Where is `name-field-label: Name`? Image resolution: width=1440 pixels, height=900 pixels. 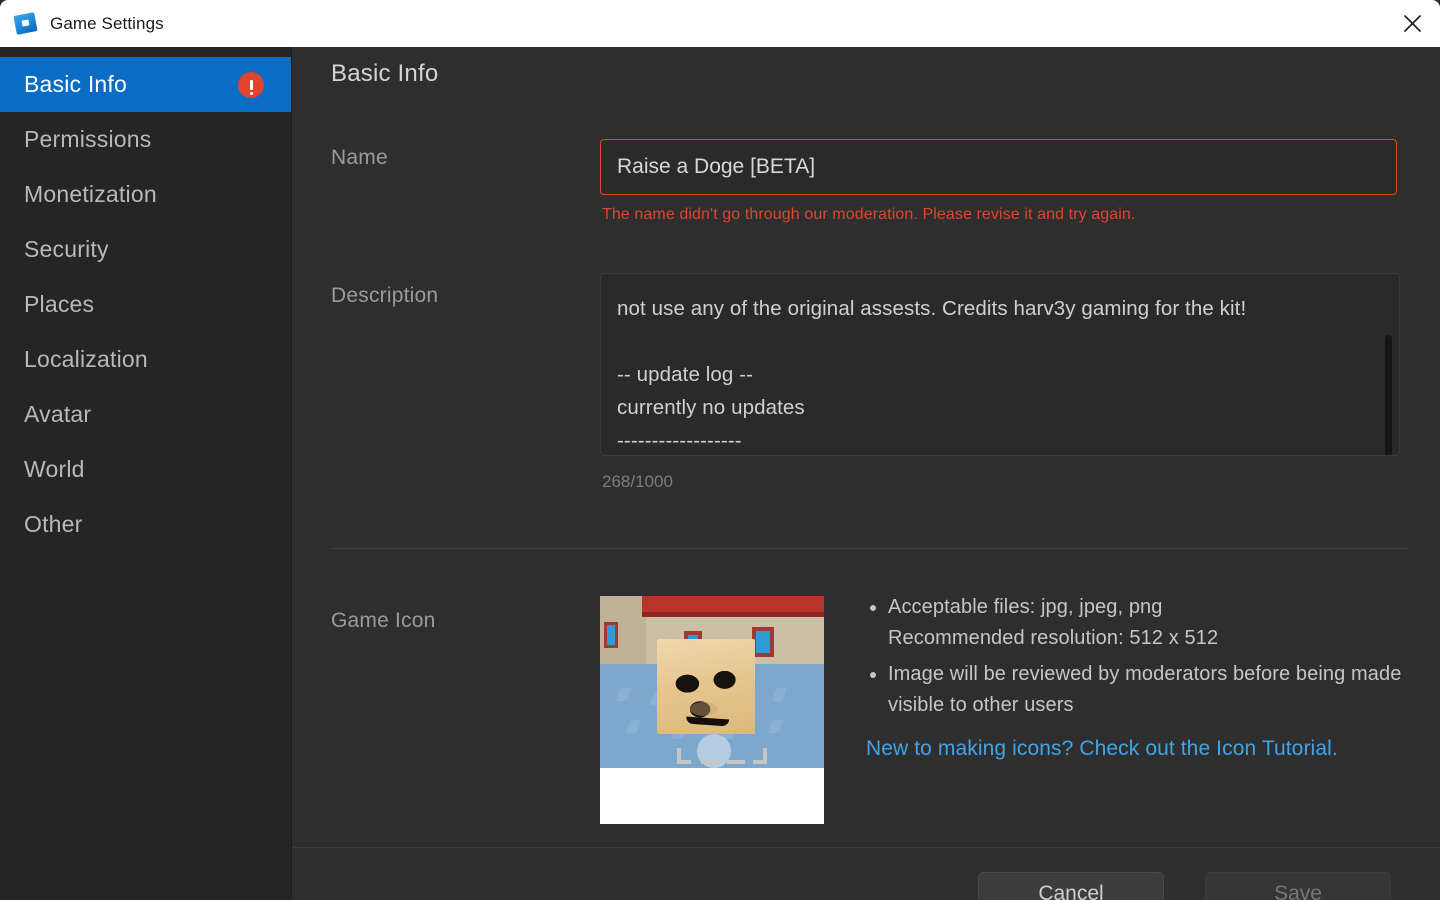 name-field-label: Name is located at coordinates (359, 157).